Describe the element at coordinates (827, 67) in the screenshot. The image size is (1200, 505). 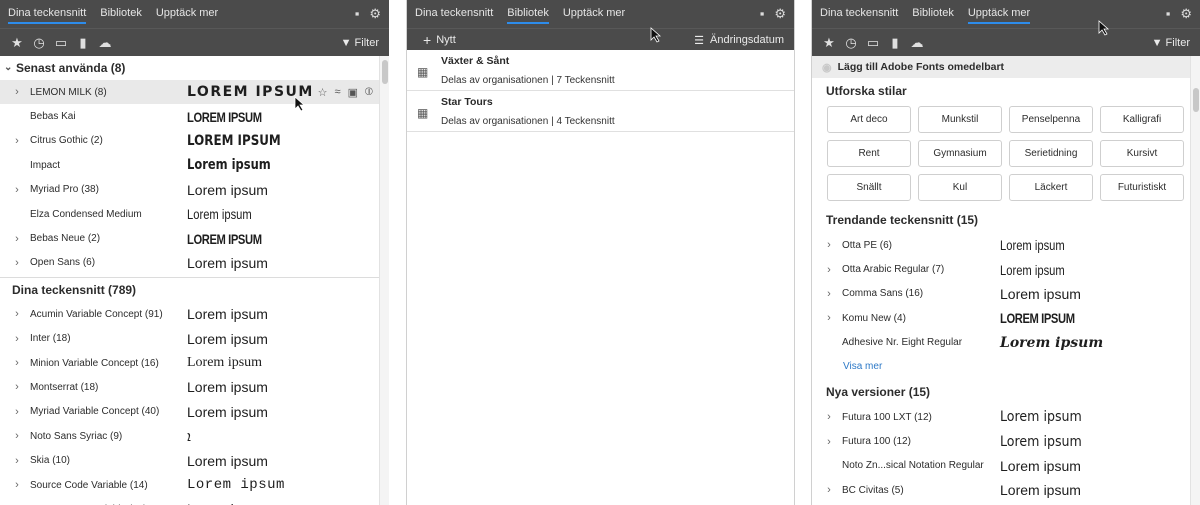
I see `eye-icon: ◉` at that location.